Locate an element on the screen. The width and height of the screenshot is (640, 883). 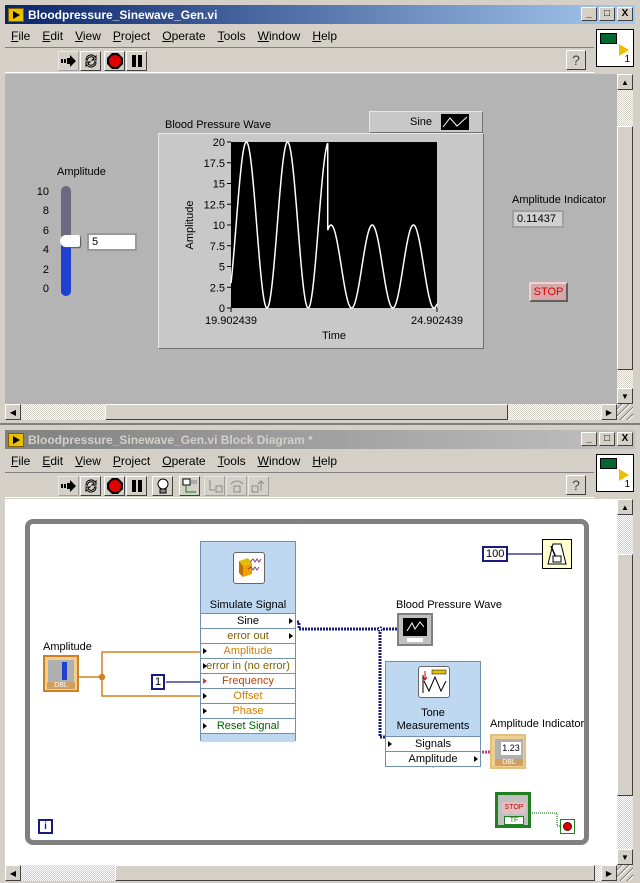
terminal-sine: Sine is located at coordinates (248, 620).